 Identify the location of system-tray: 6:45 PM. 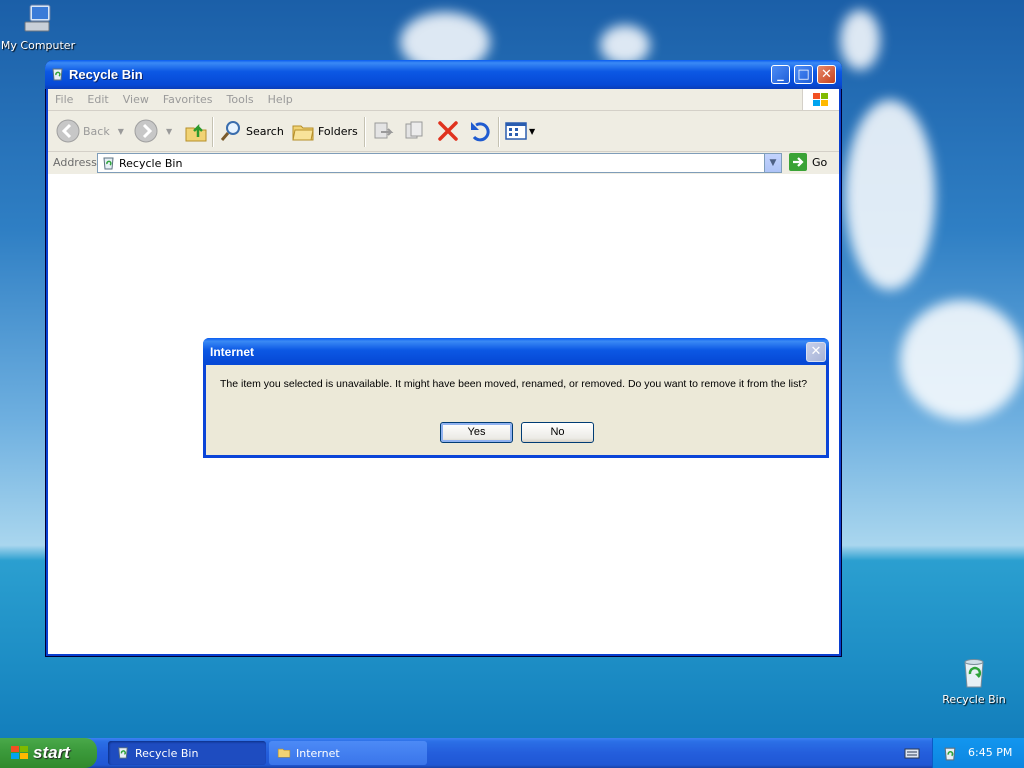
(978, 753).